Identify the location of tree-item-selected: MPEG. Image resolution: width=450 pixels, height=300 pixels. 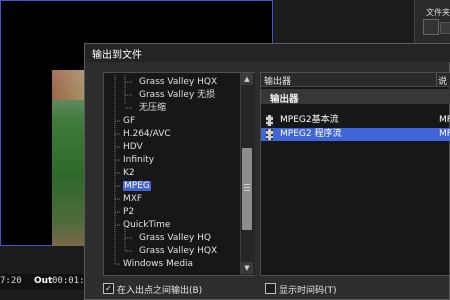
(137, 186).